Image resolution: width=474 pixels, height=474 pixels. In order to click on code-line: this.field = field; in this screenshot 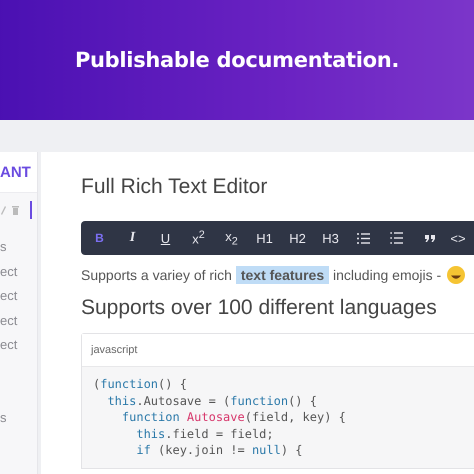, I will do `click(205, 434)`.